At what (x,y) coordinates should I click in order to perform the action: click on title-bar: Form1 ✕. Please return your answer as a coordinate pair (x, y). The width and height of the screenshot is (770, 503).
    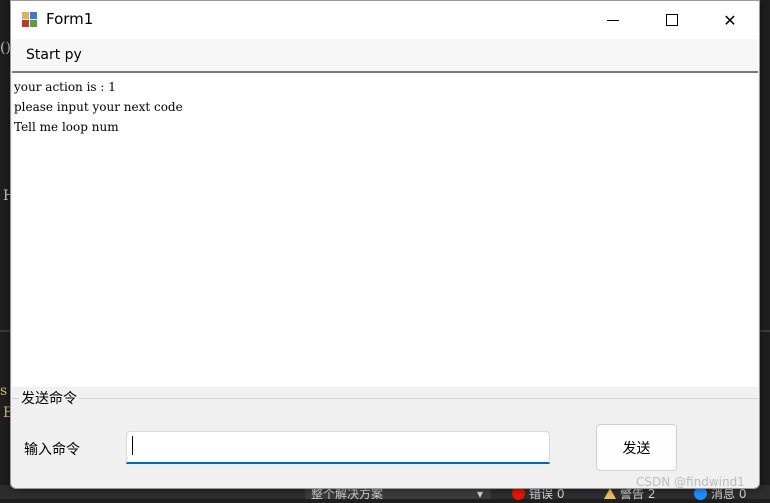
    Looking at the image, I should click on (385, 20).